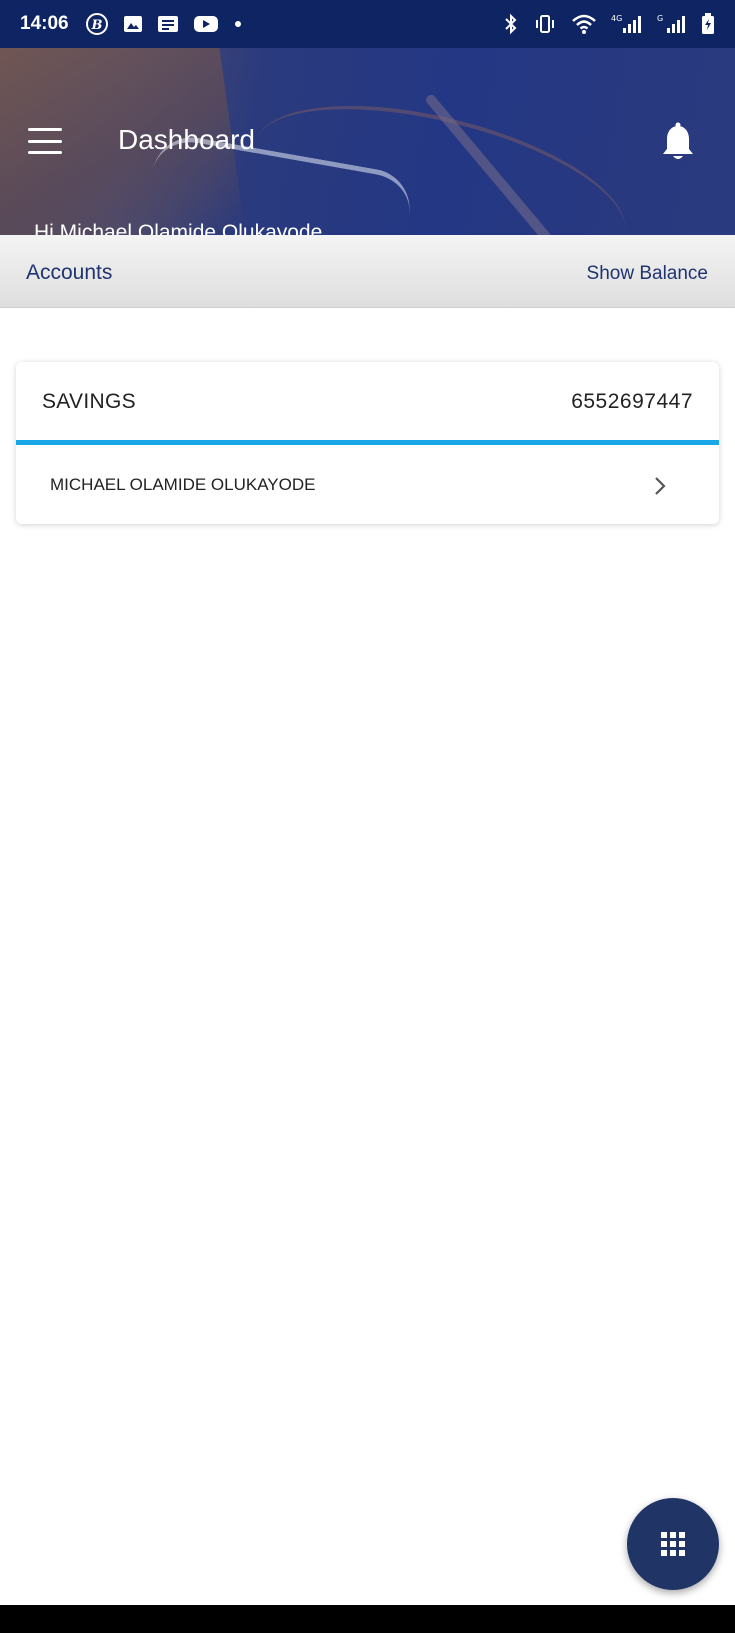  Describe the element at coordinates (44, 23) in the screenshot. I see `status-time: 14:06` at that location.